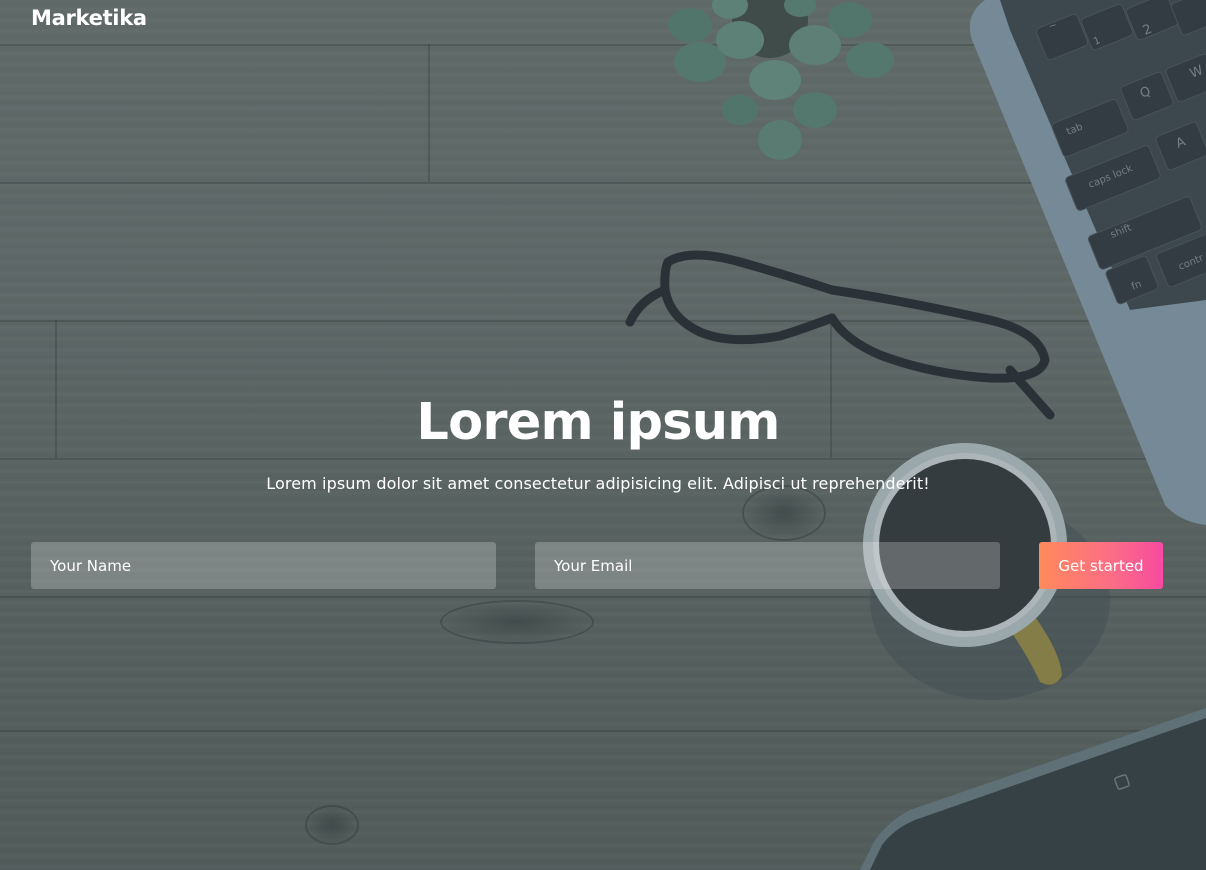  Describe the element at coordinates (89, 18) in the screenshot. I see `brand-logo: Marketika` at that location.